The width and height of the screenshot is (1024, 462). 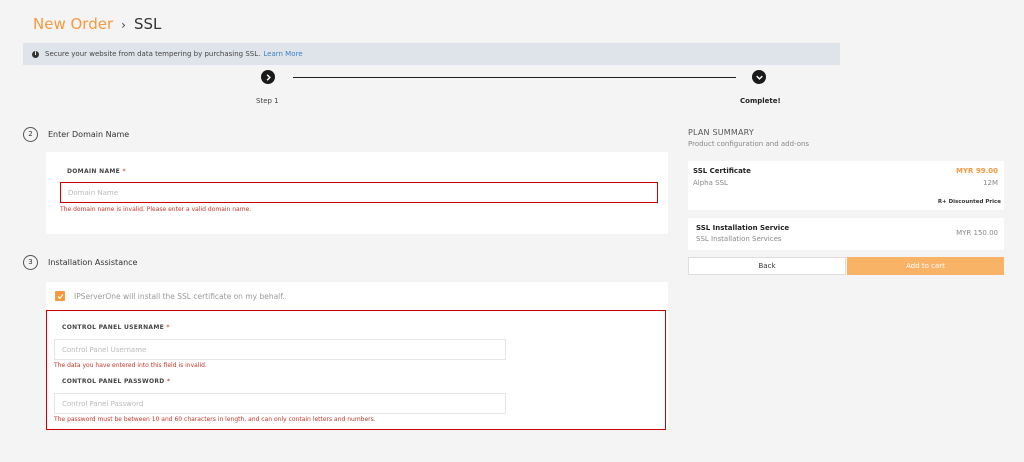 I want to click on plan-item-name: SSL Certificate, so click(x=722, y=171).